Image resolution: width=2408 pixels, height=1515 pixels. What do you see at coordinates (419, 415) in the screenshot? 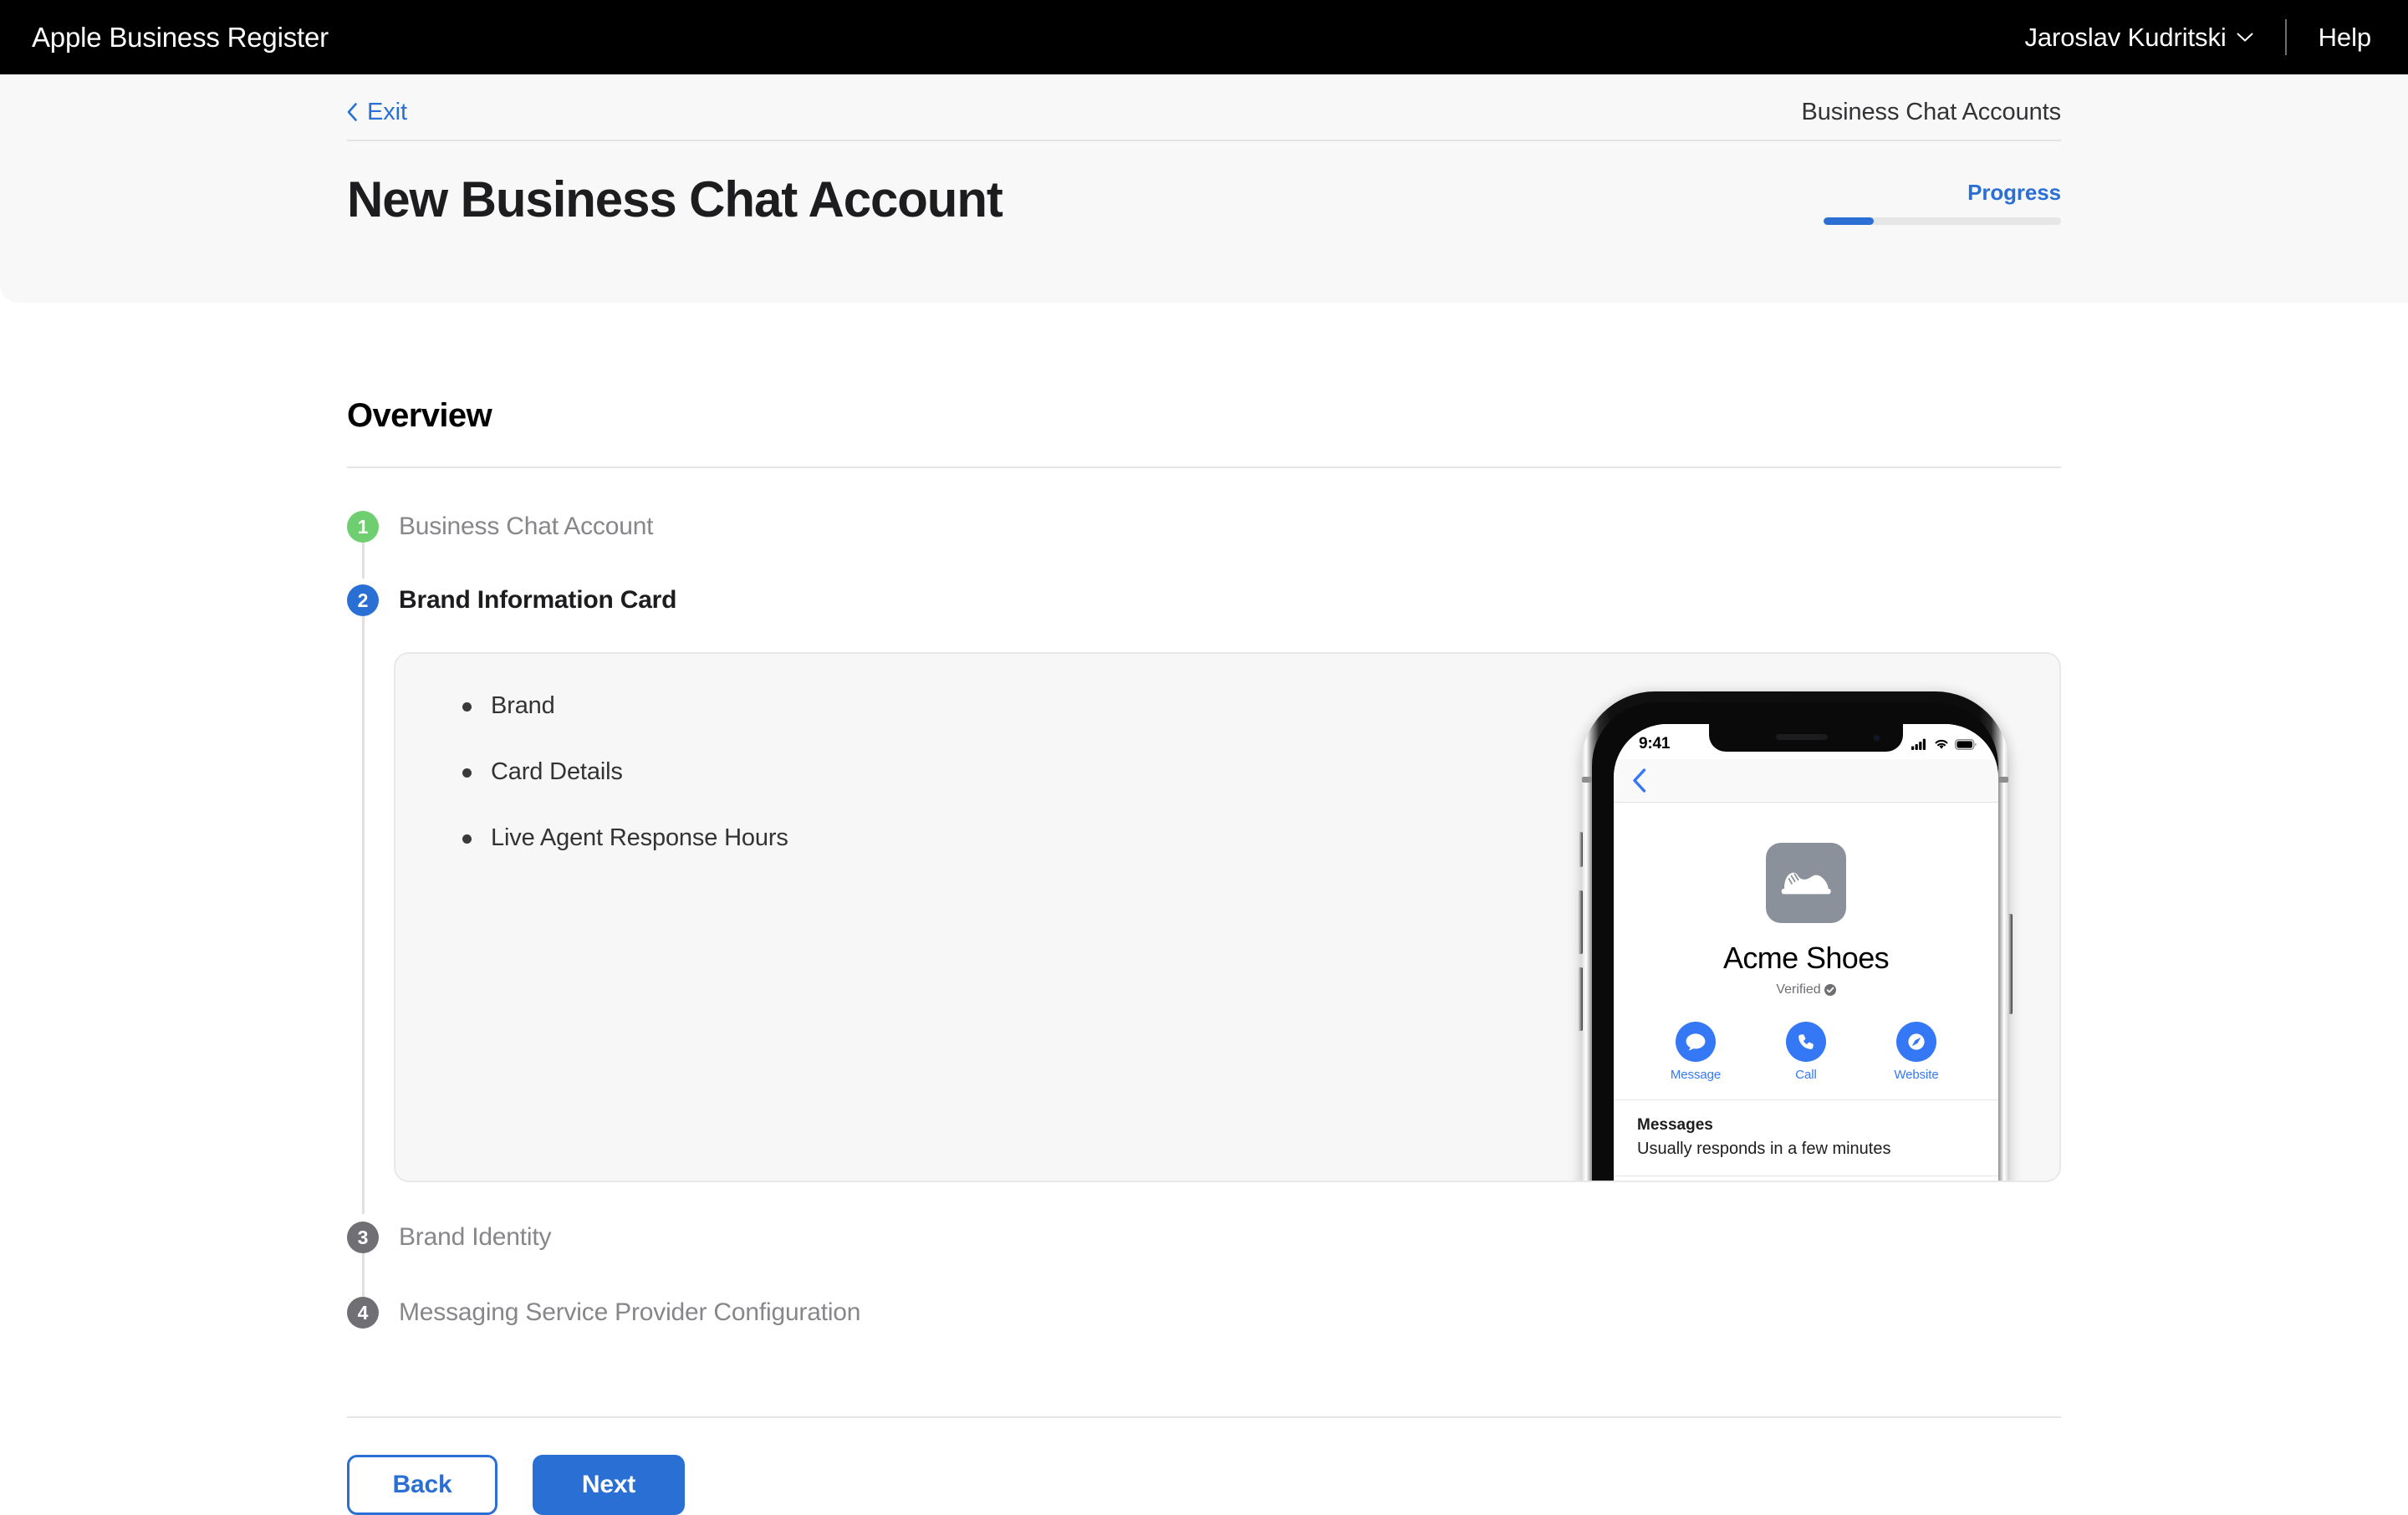
I see `section-title-overview: Overview` at bounding box center [419, 415].